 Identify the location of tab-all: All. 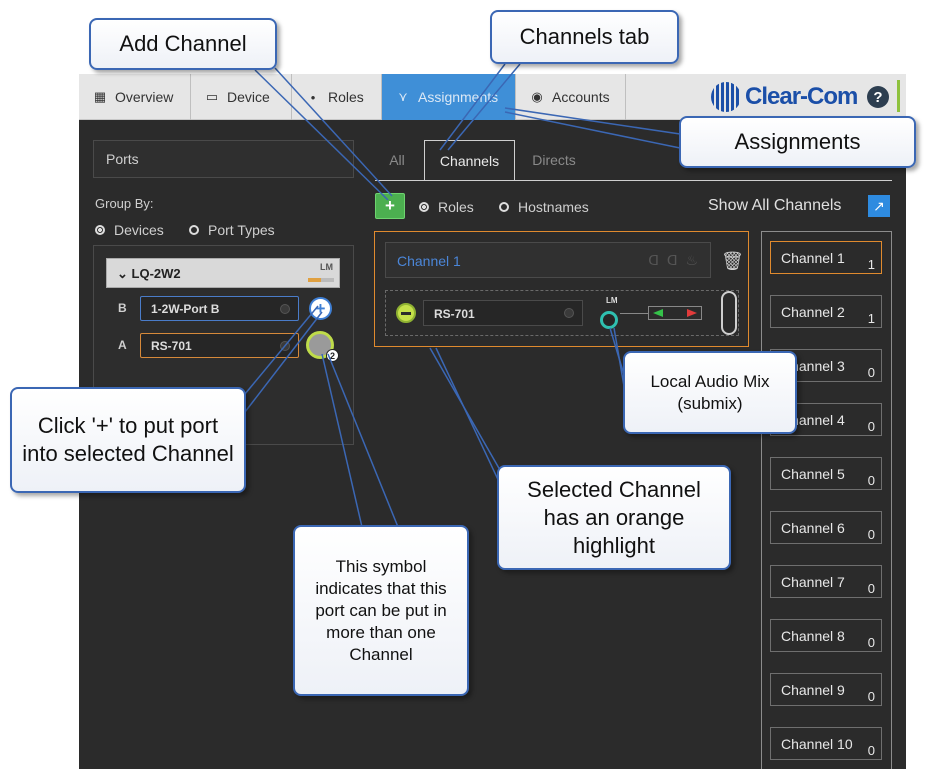
(397, 160).